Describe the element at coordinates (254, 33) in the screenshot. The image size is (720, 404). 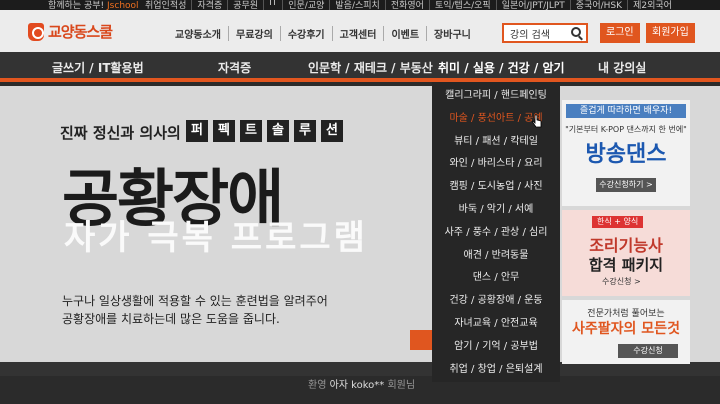
I see `nav-item: 무료강의` at that location.